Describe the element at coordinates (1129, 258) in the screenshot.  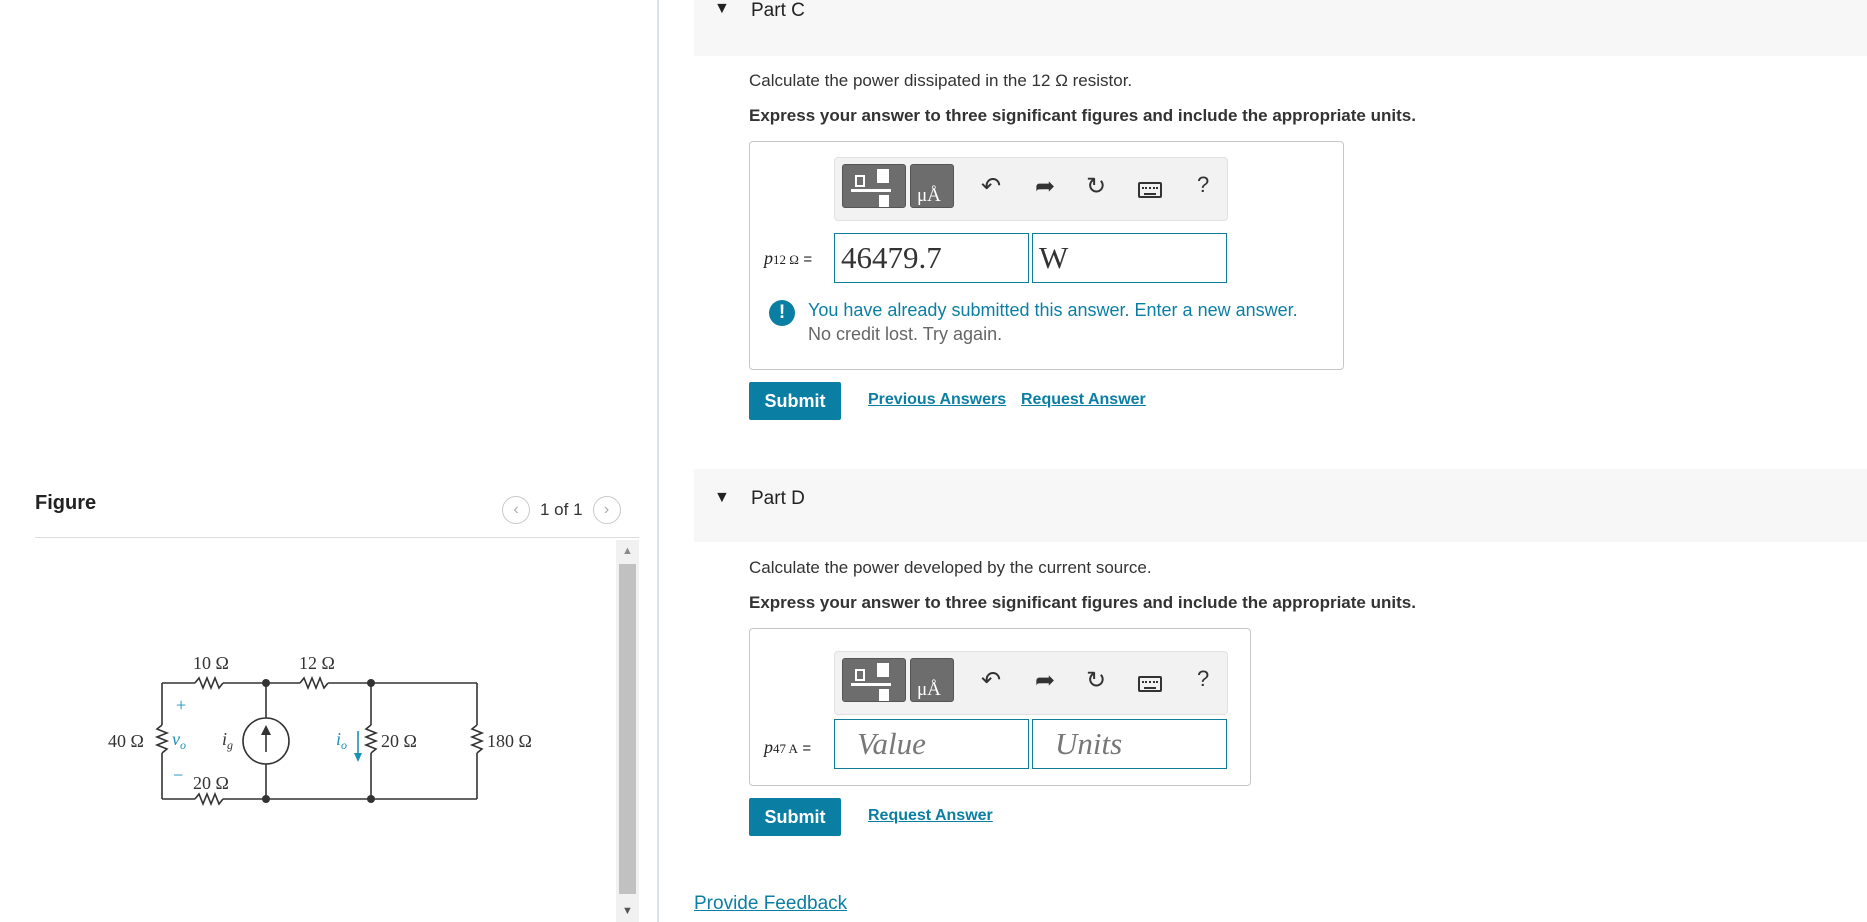
I see `part-c-units-input: W` at that location.